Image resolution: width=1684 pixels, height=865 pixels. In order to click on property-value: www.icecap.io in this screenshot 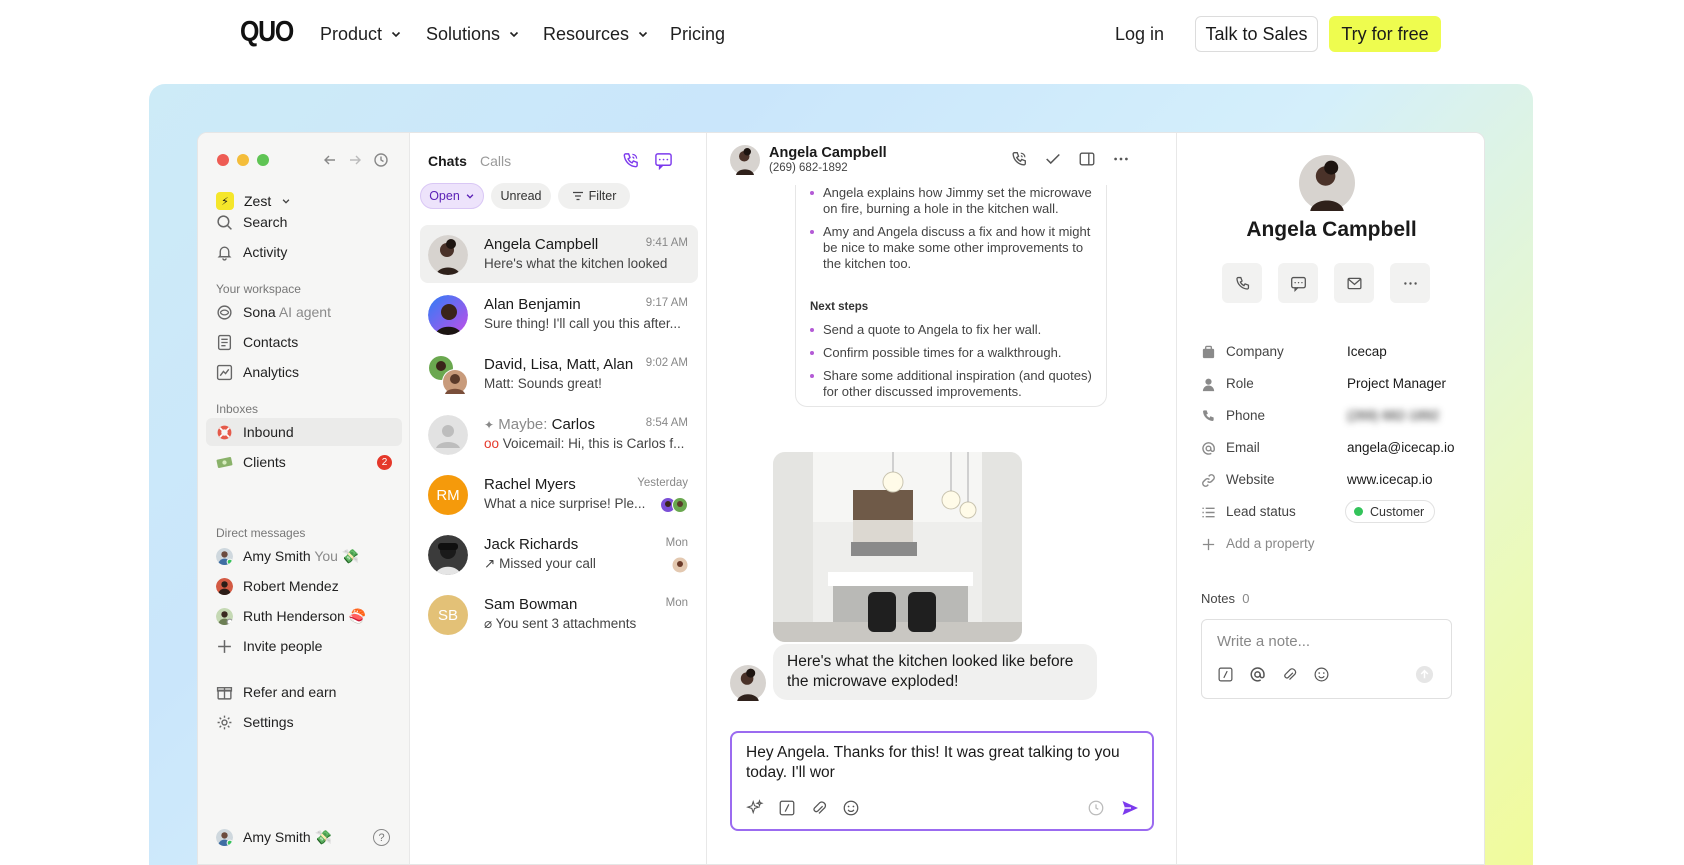, I will do `click(1390, 479)`.